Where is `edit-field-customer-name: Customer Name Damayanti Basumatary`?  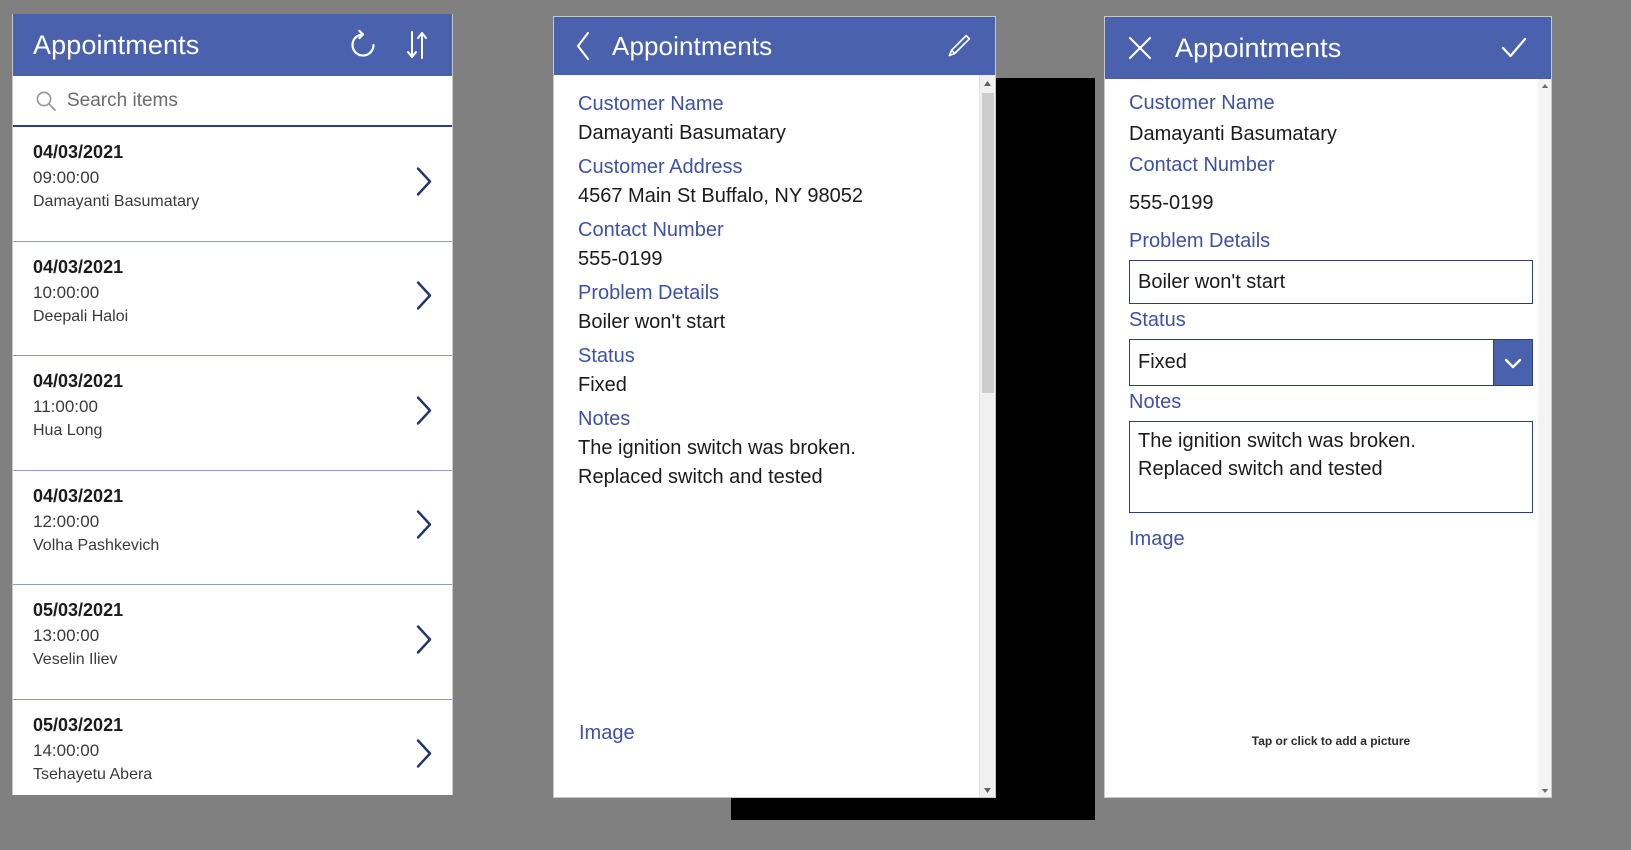 edit-field-customer-name: Customer Name Damayanti Basumatary is located at coordinates (1328, 118).